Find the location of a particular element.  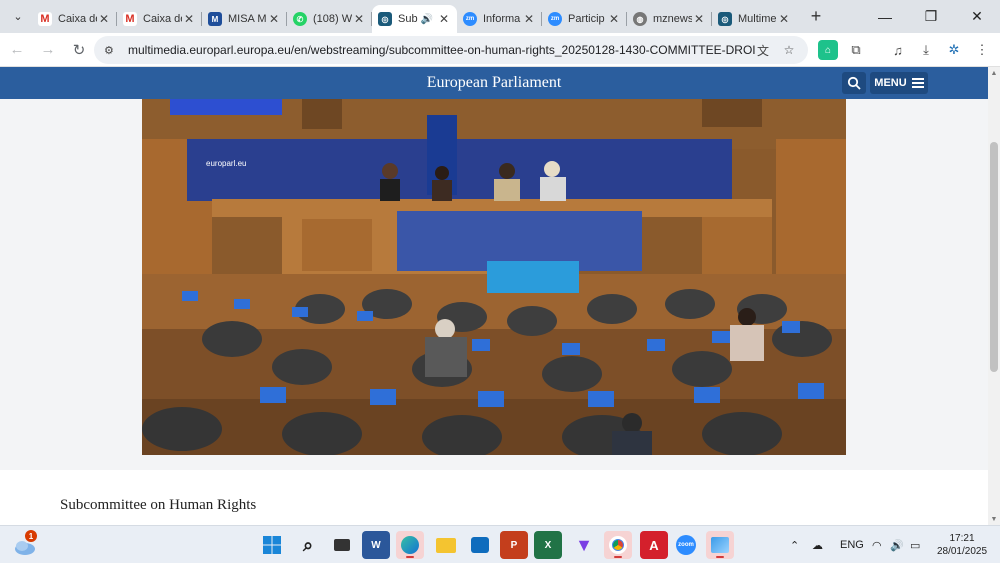

search-icon is located at coordinates (854, 83).